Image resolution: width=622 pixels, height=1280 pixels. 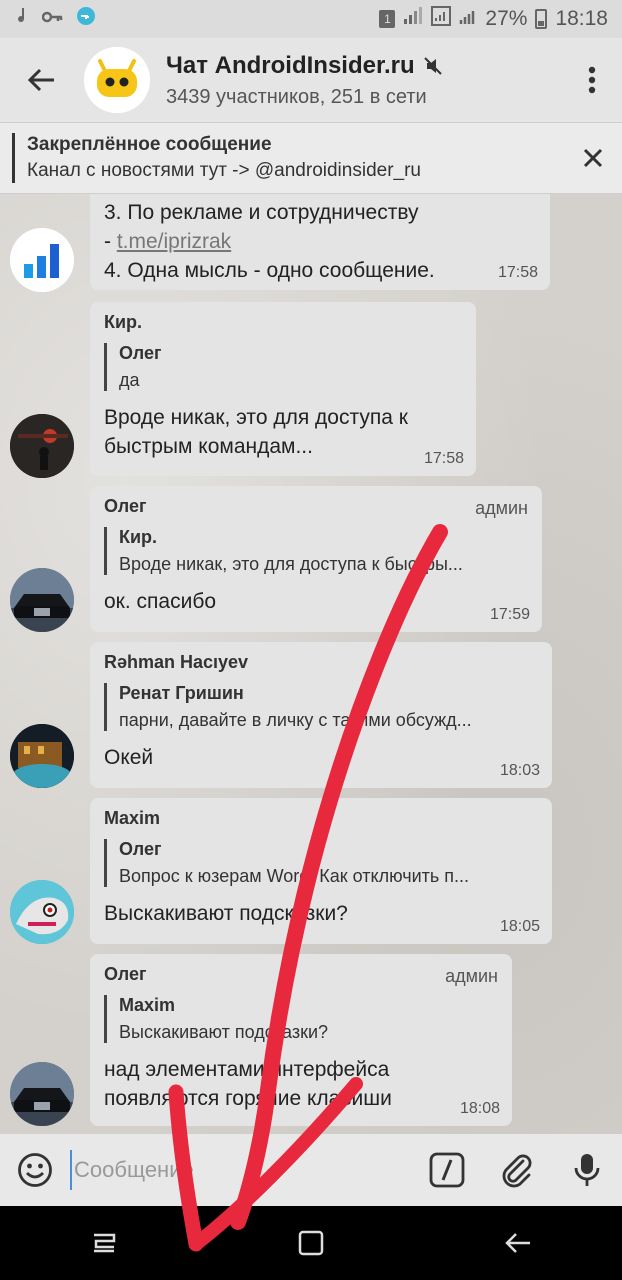 What do you see at coordinates (147, 1005) in the screenshot?
I see `reply-author: Maxim` at bounding box center [147, 1005].